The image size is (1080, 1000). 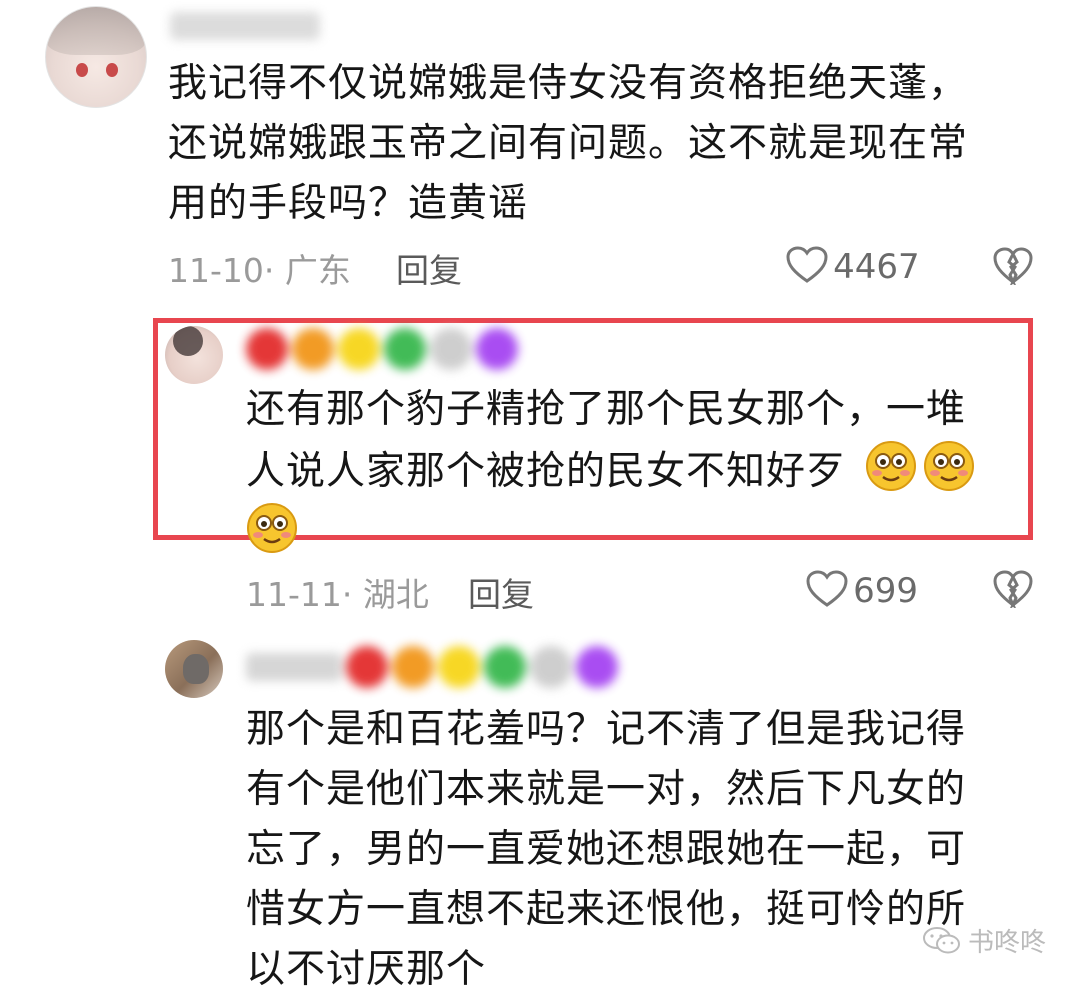 What do you see at coordinates (317, 270) in the screenshot?
I see `comment-location: 广东` at bounding box center [317, 270].